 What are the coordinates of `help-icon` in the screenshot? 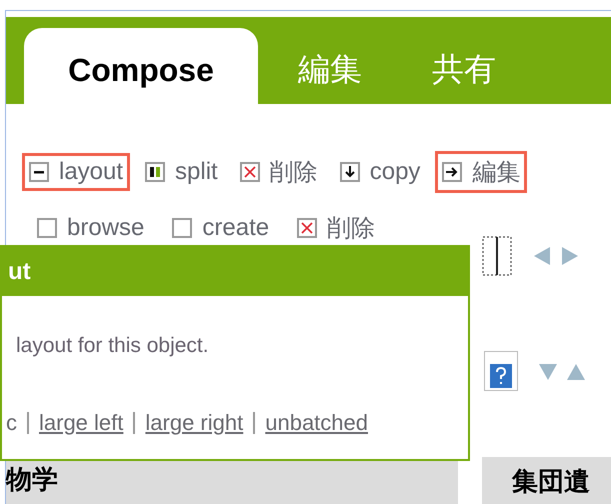 It's located at (501, 371).